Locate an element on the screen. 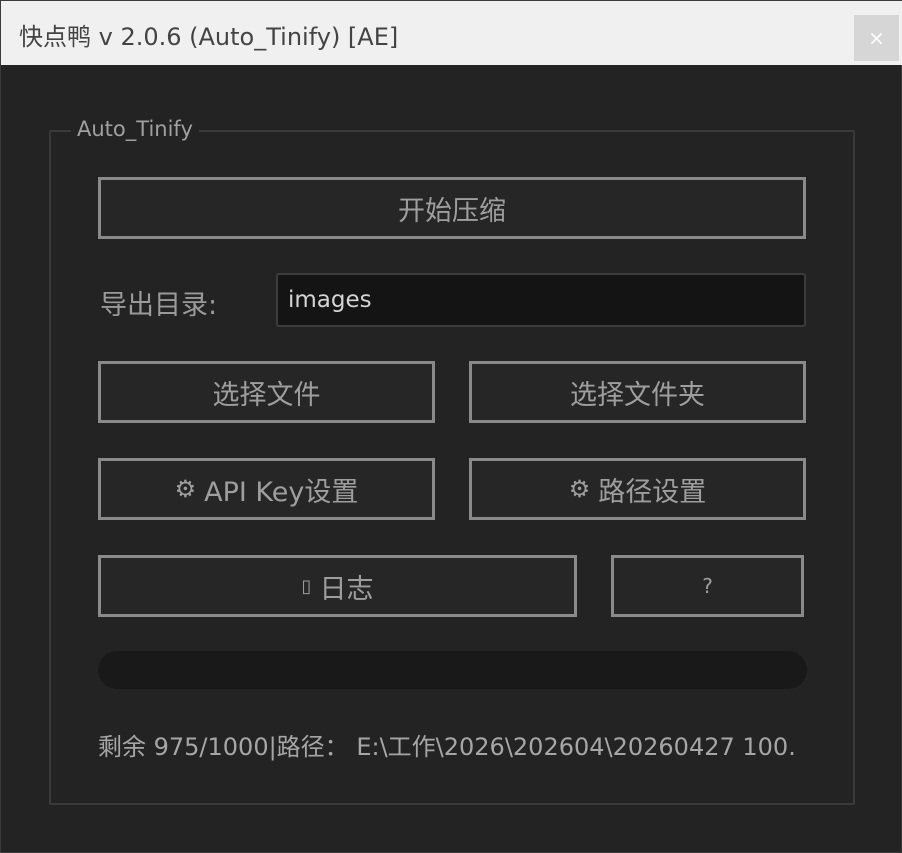 The height and width of the screenshot is (853, 902). progress-bar is located at coordinates (452, 670).